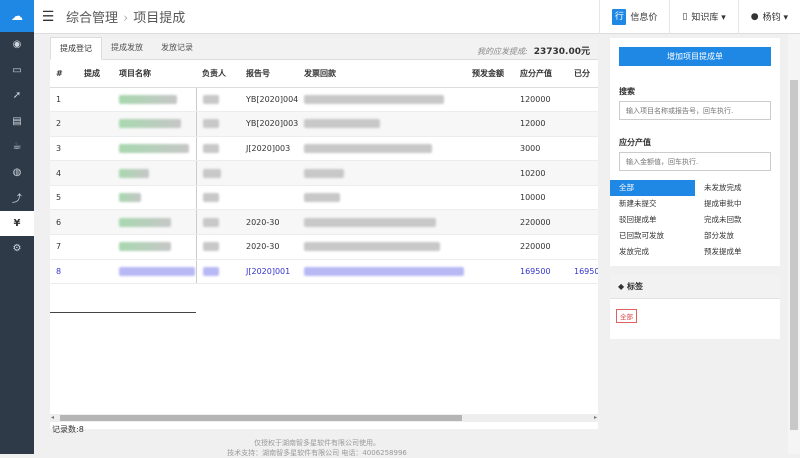 This screenshot has width=800, height=458. Describe the element at coordinates (17, 173) in the screenshot. I see `settings-circle-icon: ◍` at that location.